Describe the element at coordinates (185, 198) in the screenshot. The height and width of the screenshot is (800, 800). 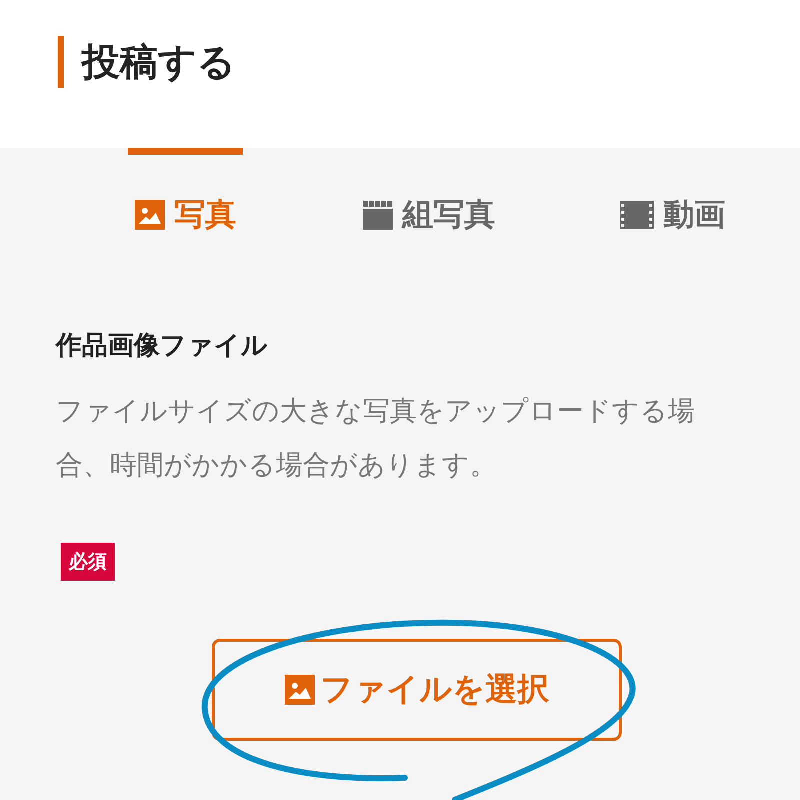
I see `tab: 写真` at that location.